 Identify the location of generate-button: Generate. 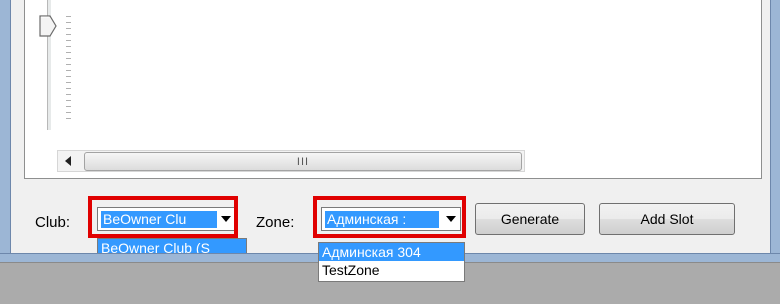
(530, 219).